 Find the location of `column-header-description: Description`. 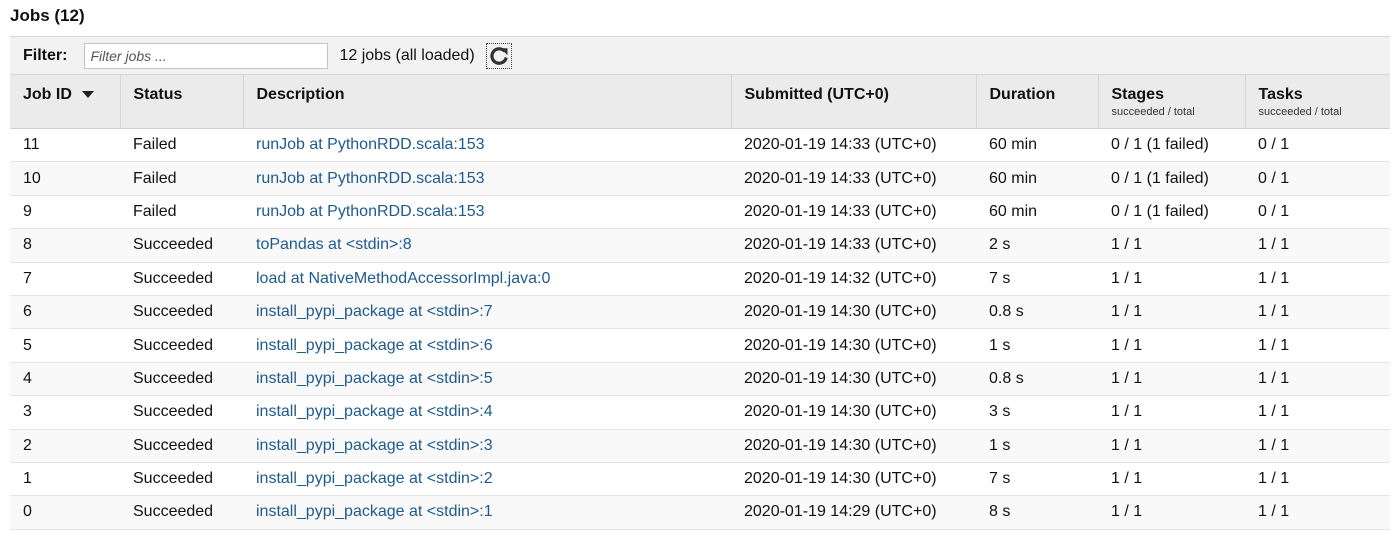

column-header-description: Description is located at coordinates (486, 101).